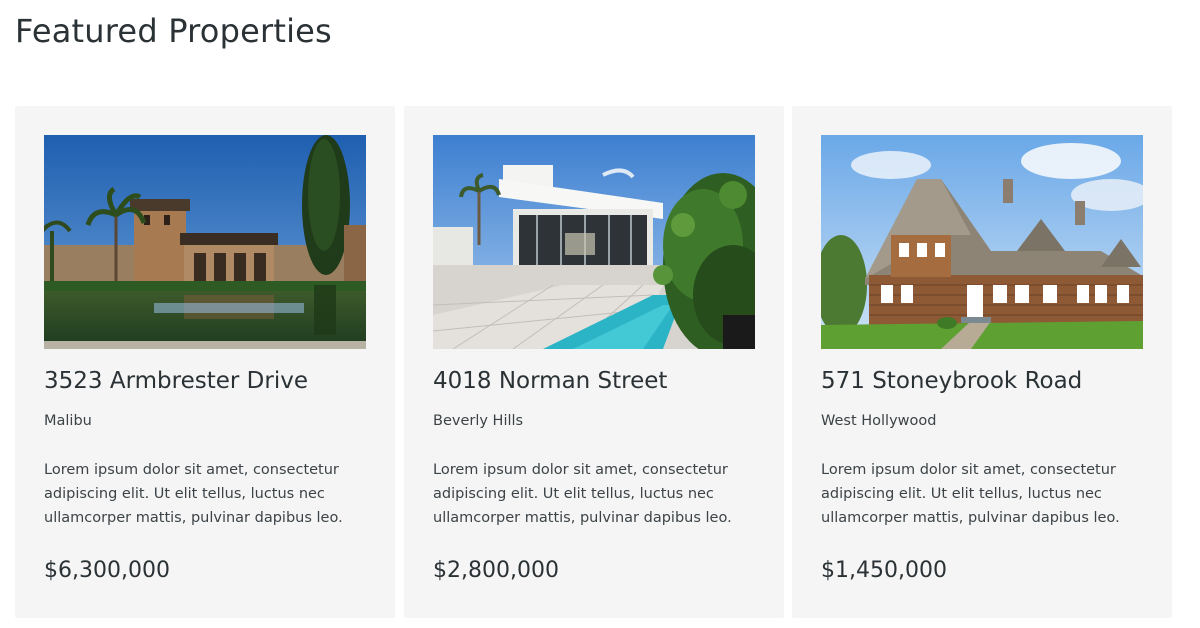 This screenshot has height=628, width=1200. What do you see at coordinates (209, 381) in the screenshot?
I see `property-address: 3523 Armbrester Drive` at bounding box center [209, 381].